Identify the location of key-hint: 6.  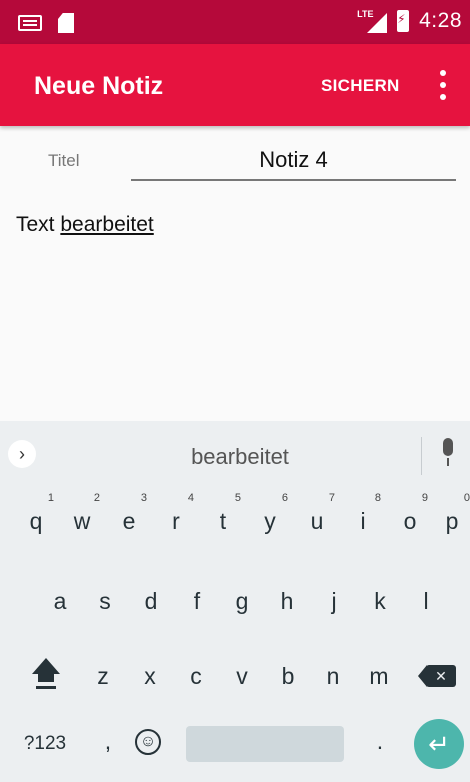
(284, 498).